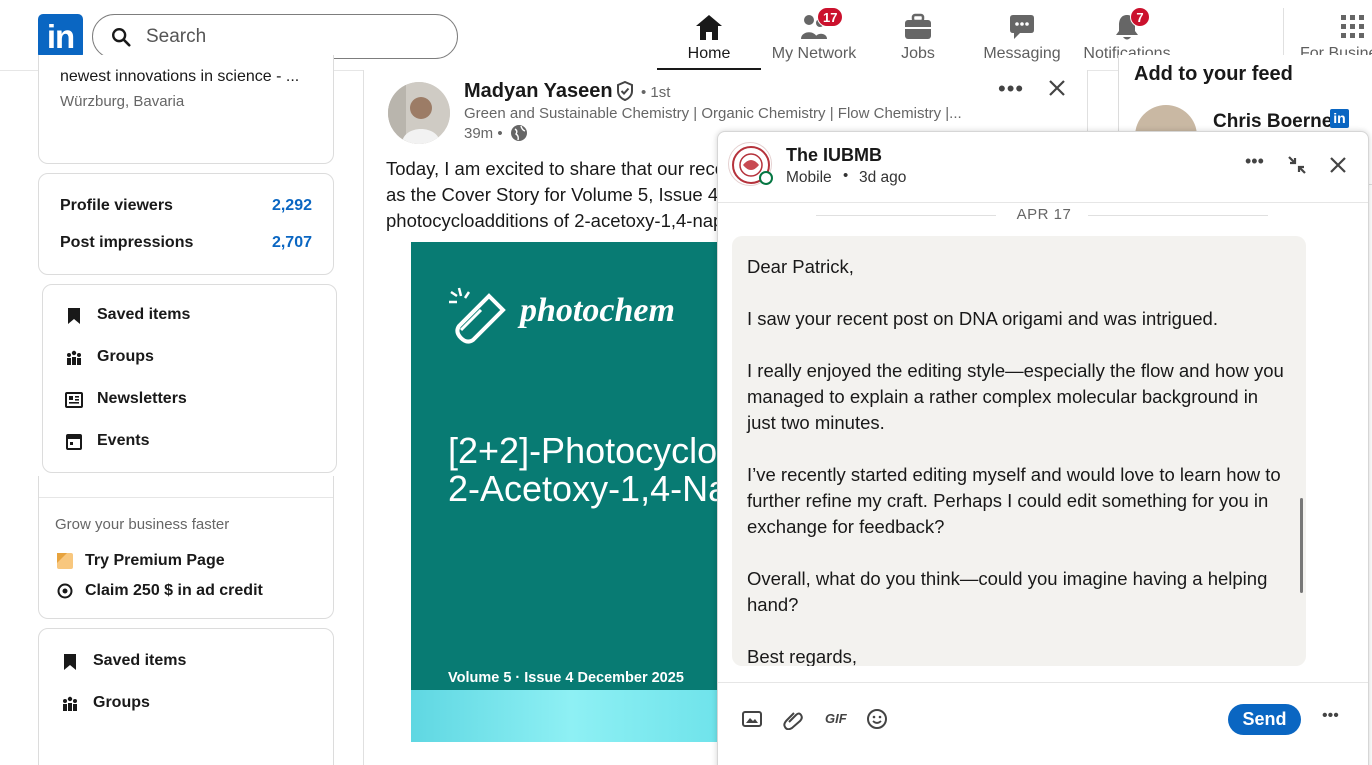 The width and height of the screenshot is (1372, 765). I want to click on nav-messaging-label: Messaging, so click(1022, 53).